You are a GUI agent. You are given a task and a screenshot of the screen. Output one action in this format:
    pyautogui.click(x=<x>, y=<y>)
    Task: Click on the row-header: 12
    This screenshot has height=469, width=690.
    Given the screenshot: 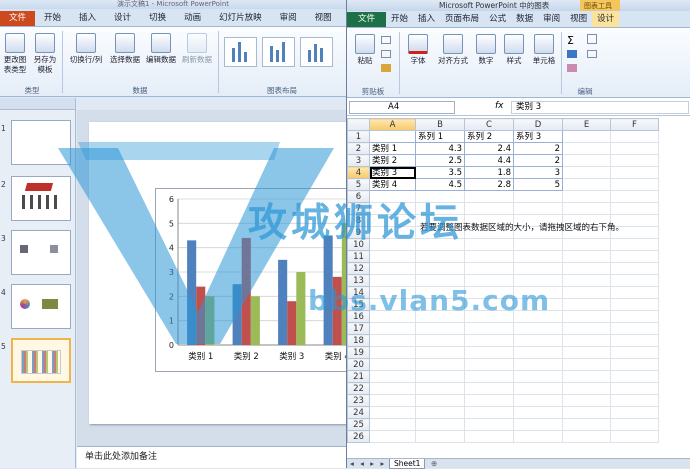 What is the action you would take?
    pyautogui.click(x=358, y=268)
    